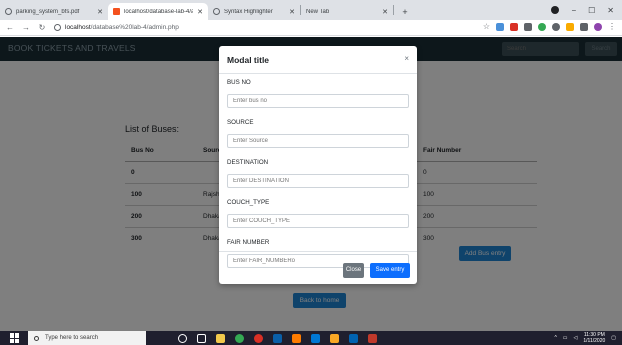 The width and height of the screenshot is (622, 345). I want to click on browser-tab-newtab: New Tab ✕, so click(347, 11).